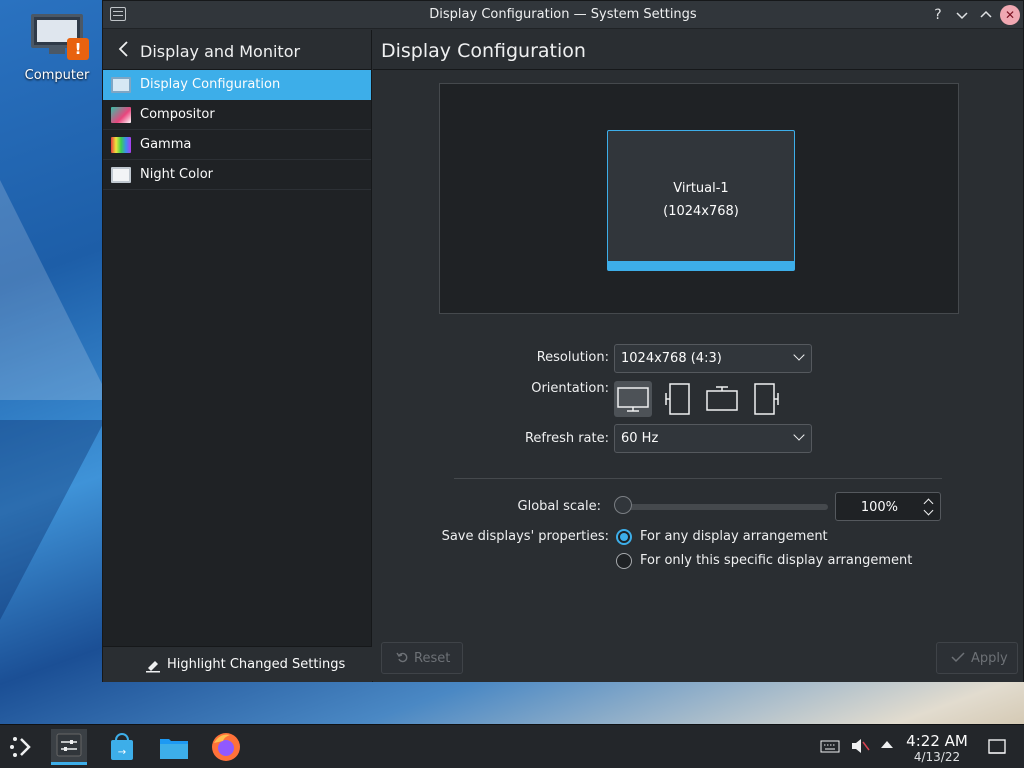 The image size is (1024, 768). I want to click on folder-icon, so click(174, 749).